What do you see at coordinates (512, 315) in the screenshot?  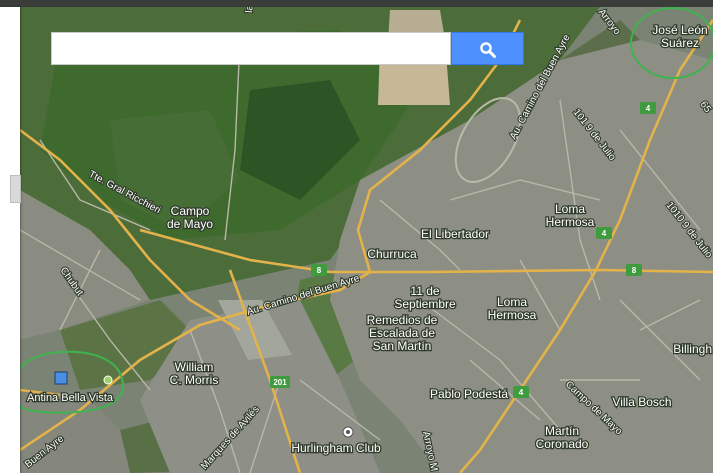 I see `place-label-loma-hermosa-center-line2: Hermosa` at bounding box center [512, 315].